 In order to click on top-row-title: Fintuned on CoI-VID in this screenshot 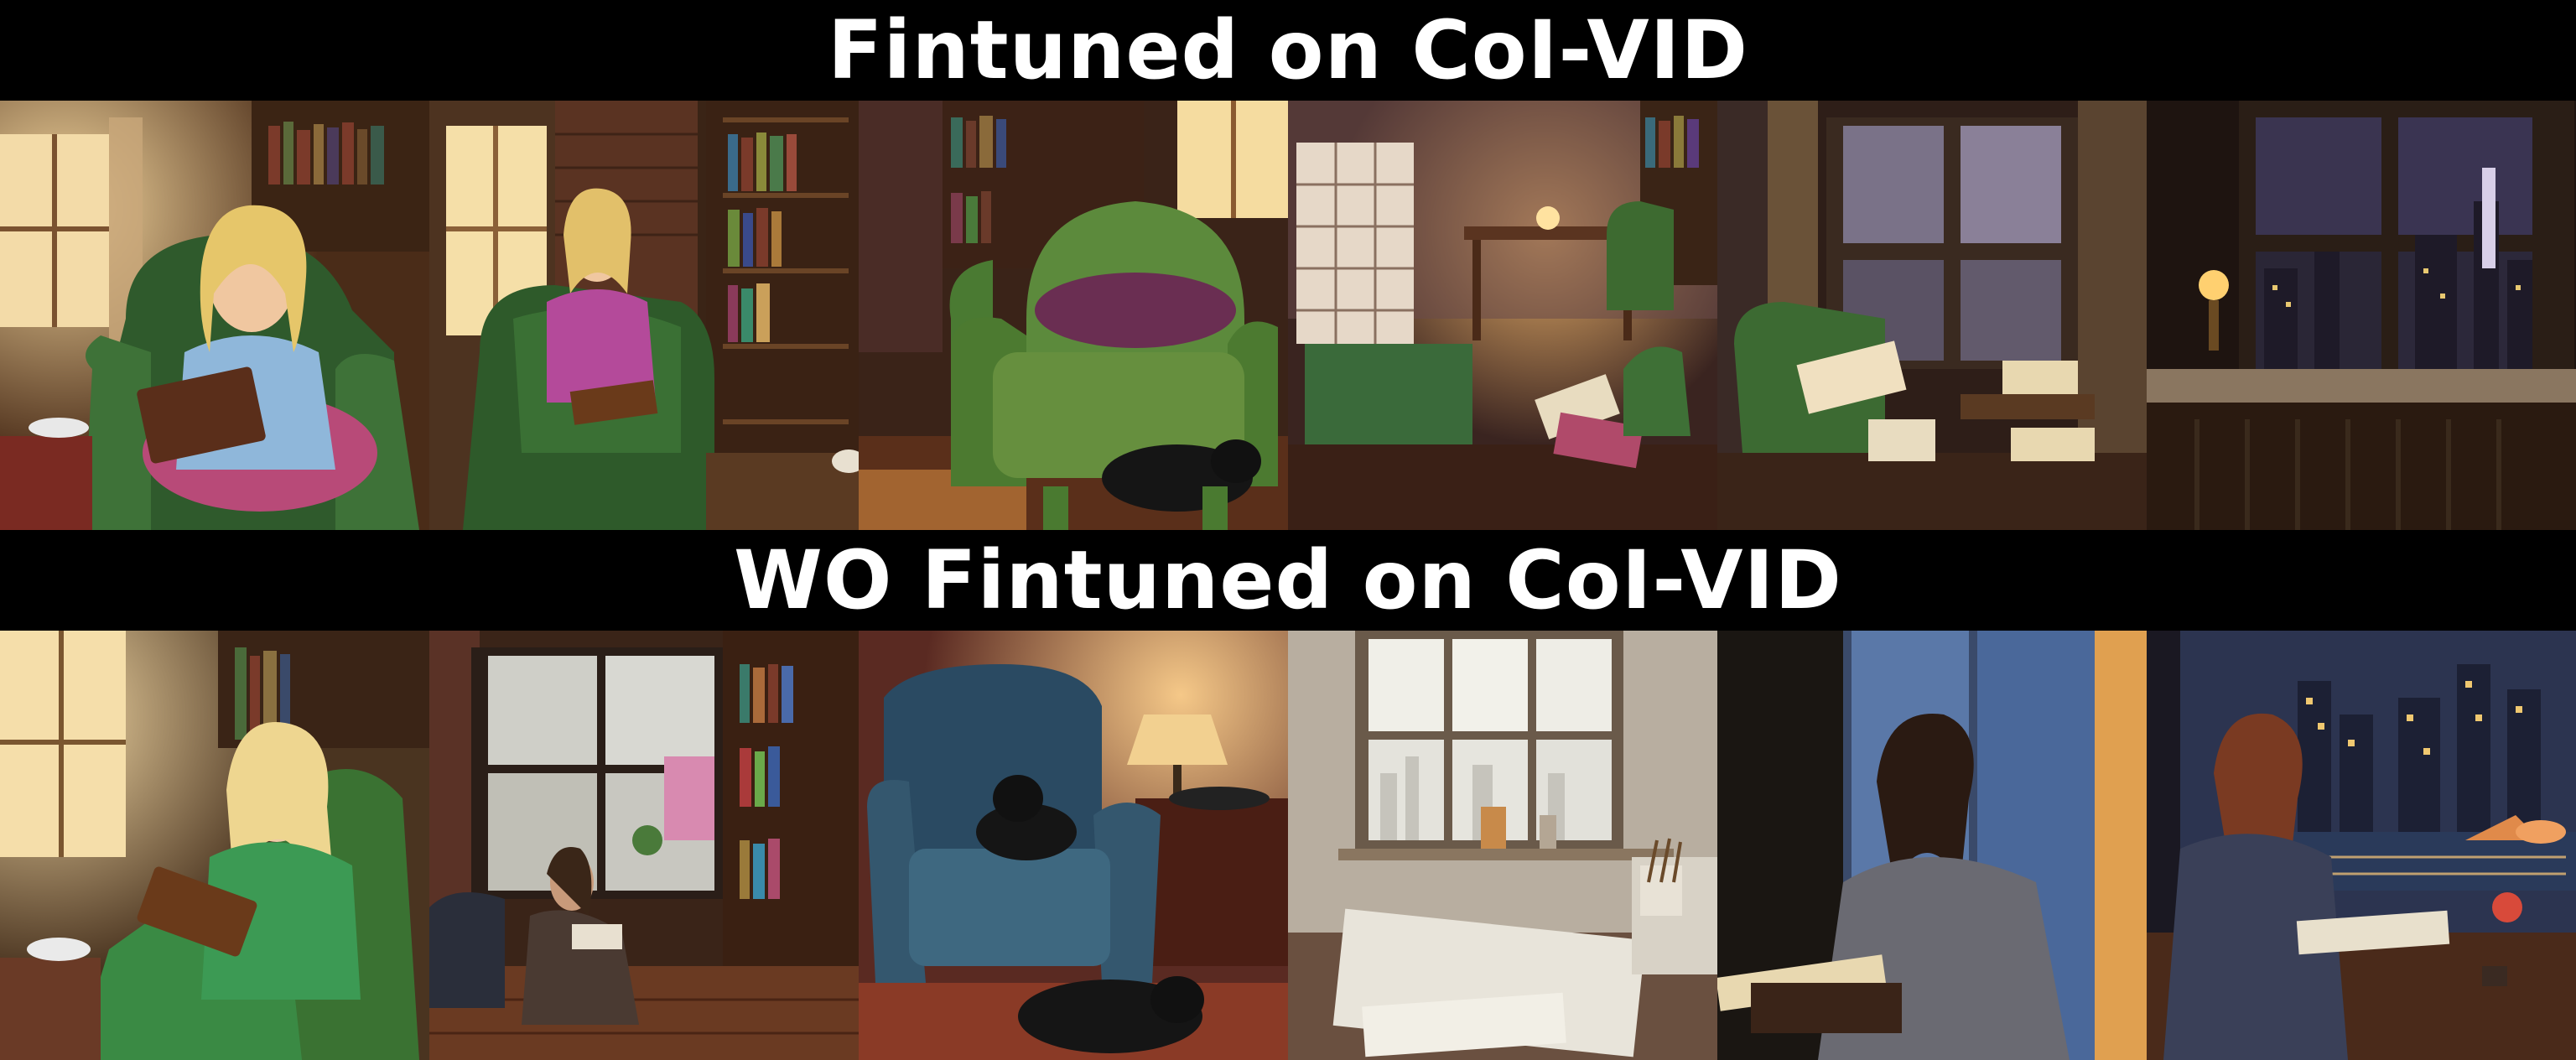, I will do `click(1288, 50)`.